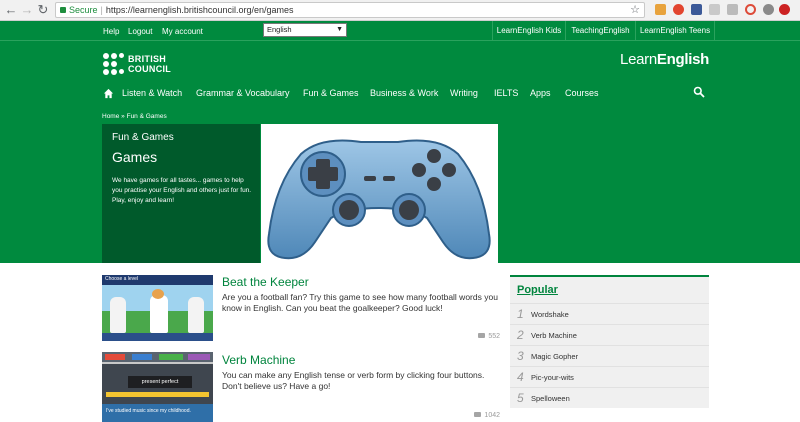 The width and height of the screenshot is (800, 422). I want to click on teachingenglish-link: TeachingEnglish, so click(600, 31).